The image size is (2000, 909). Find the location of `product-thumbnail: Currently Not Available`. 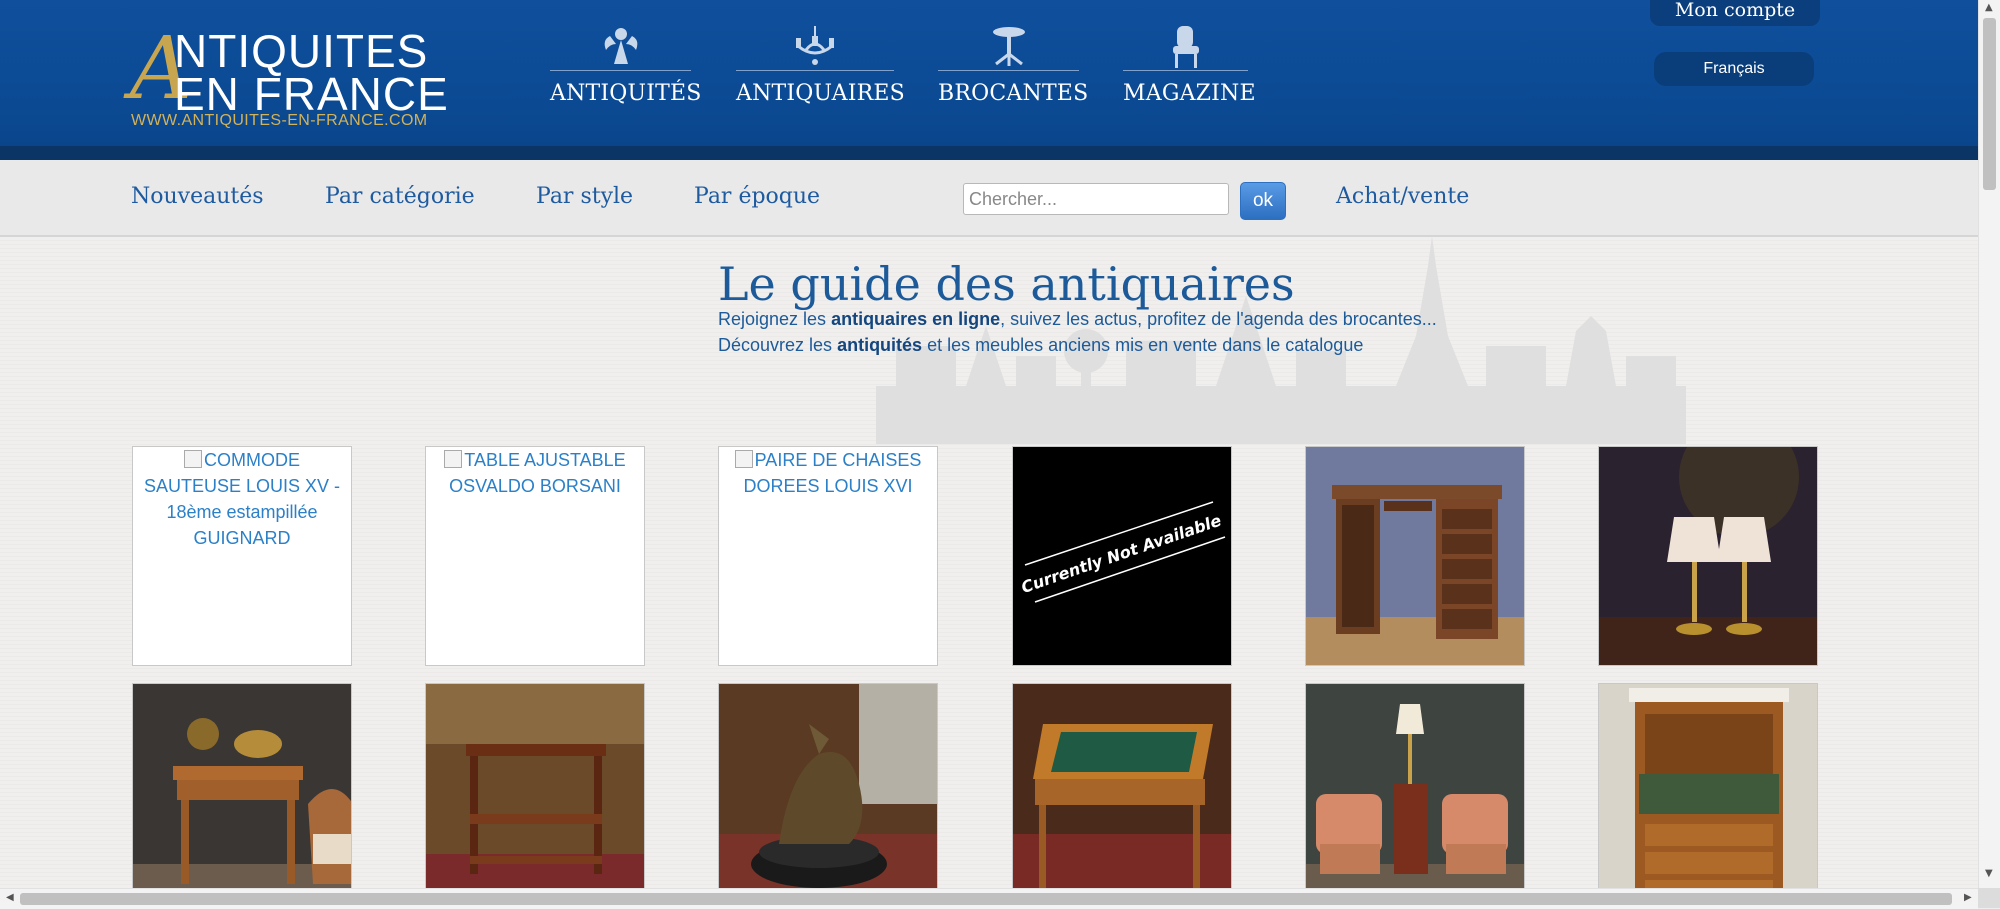

product-thumbnail: Currently Not Available is located at coordinates (1122, 556).